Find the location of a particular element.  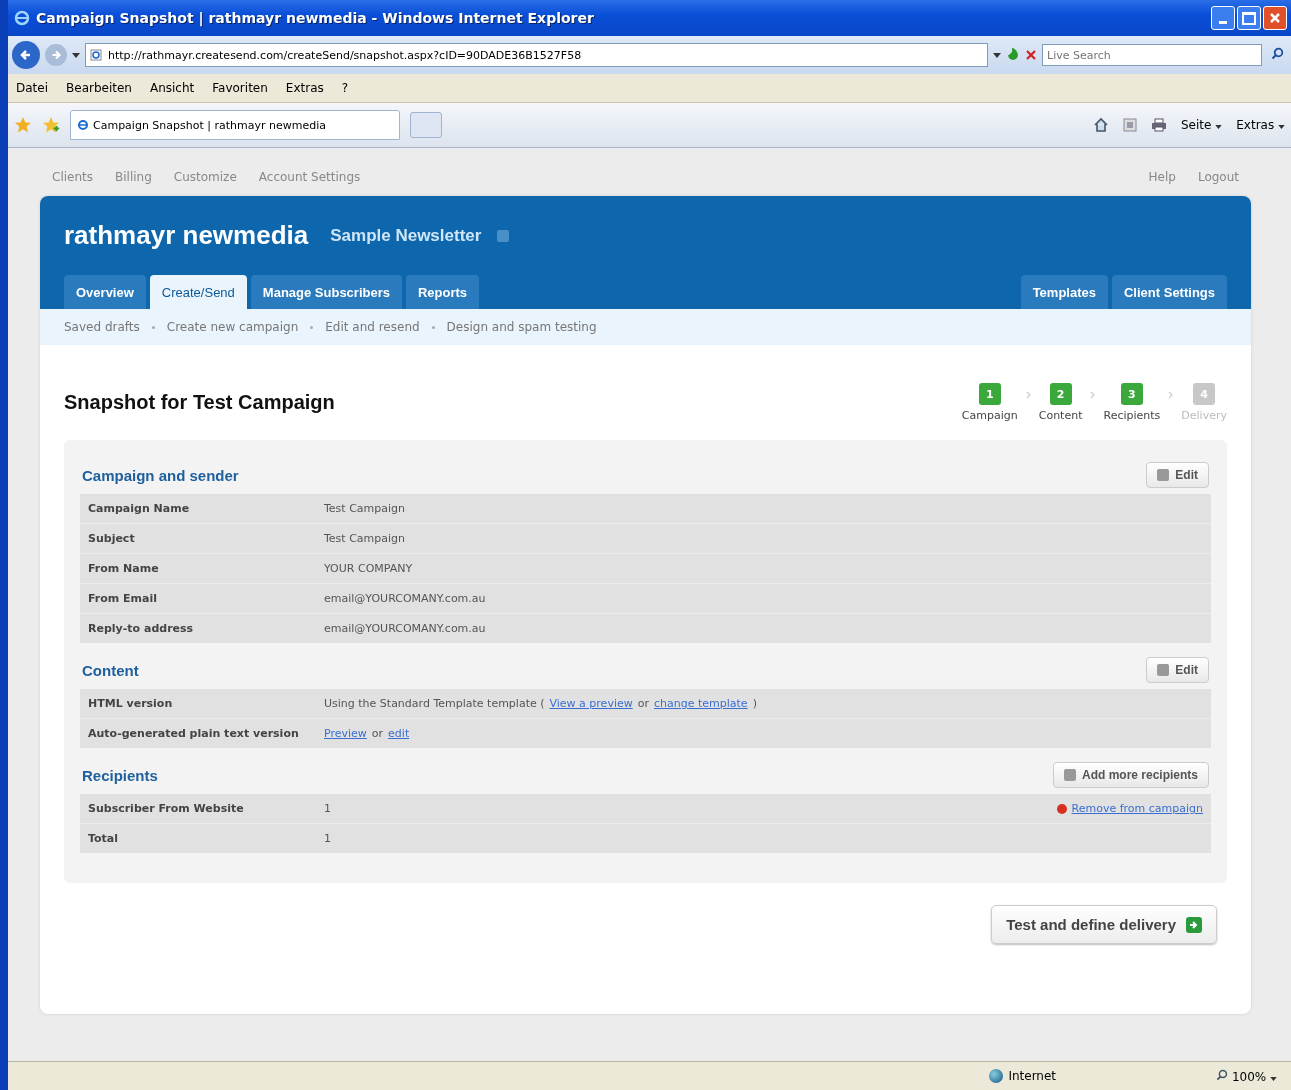

minimize-button is located at coordinates (1223, 18).